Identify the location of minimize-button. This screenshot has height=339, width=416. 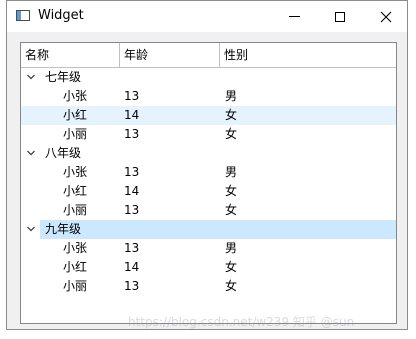
(294, 16).